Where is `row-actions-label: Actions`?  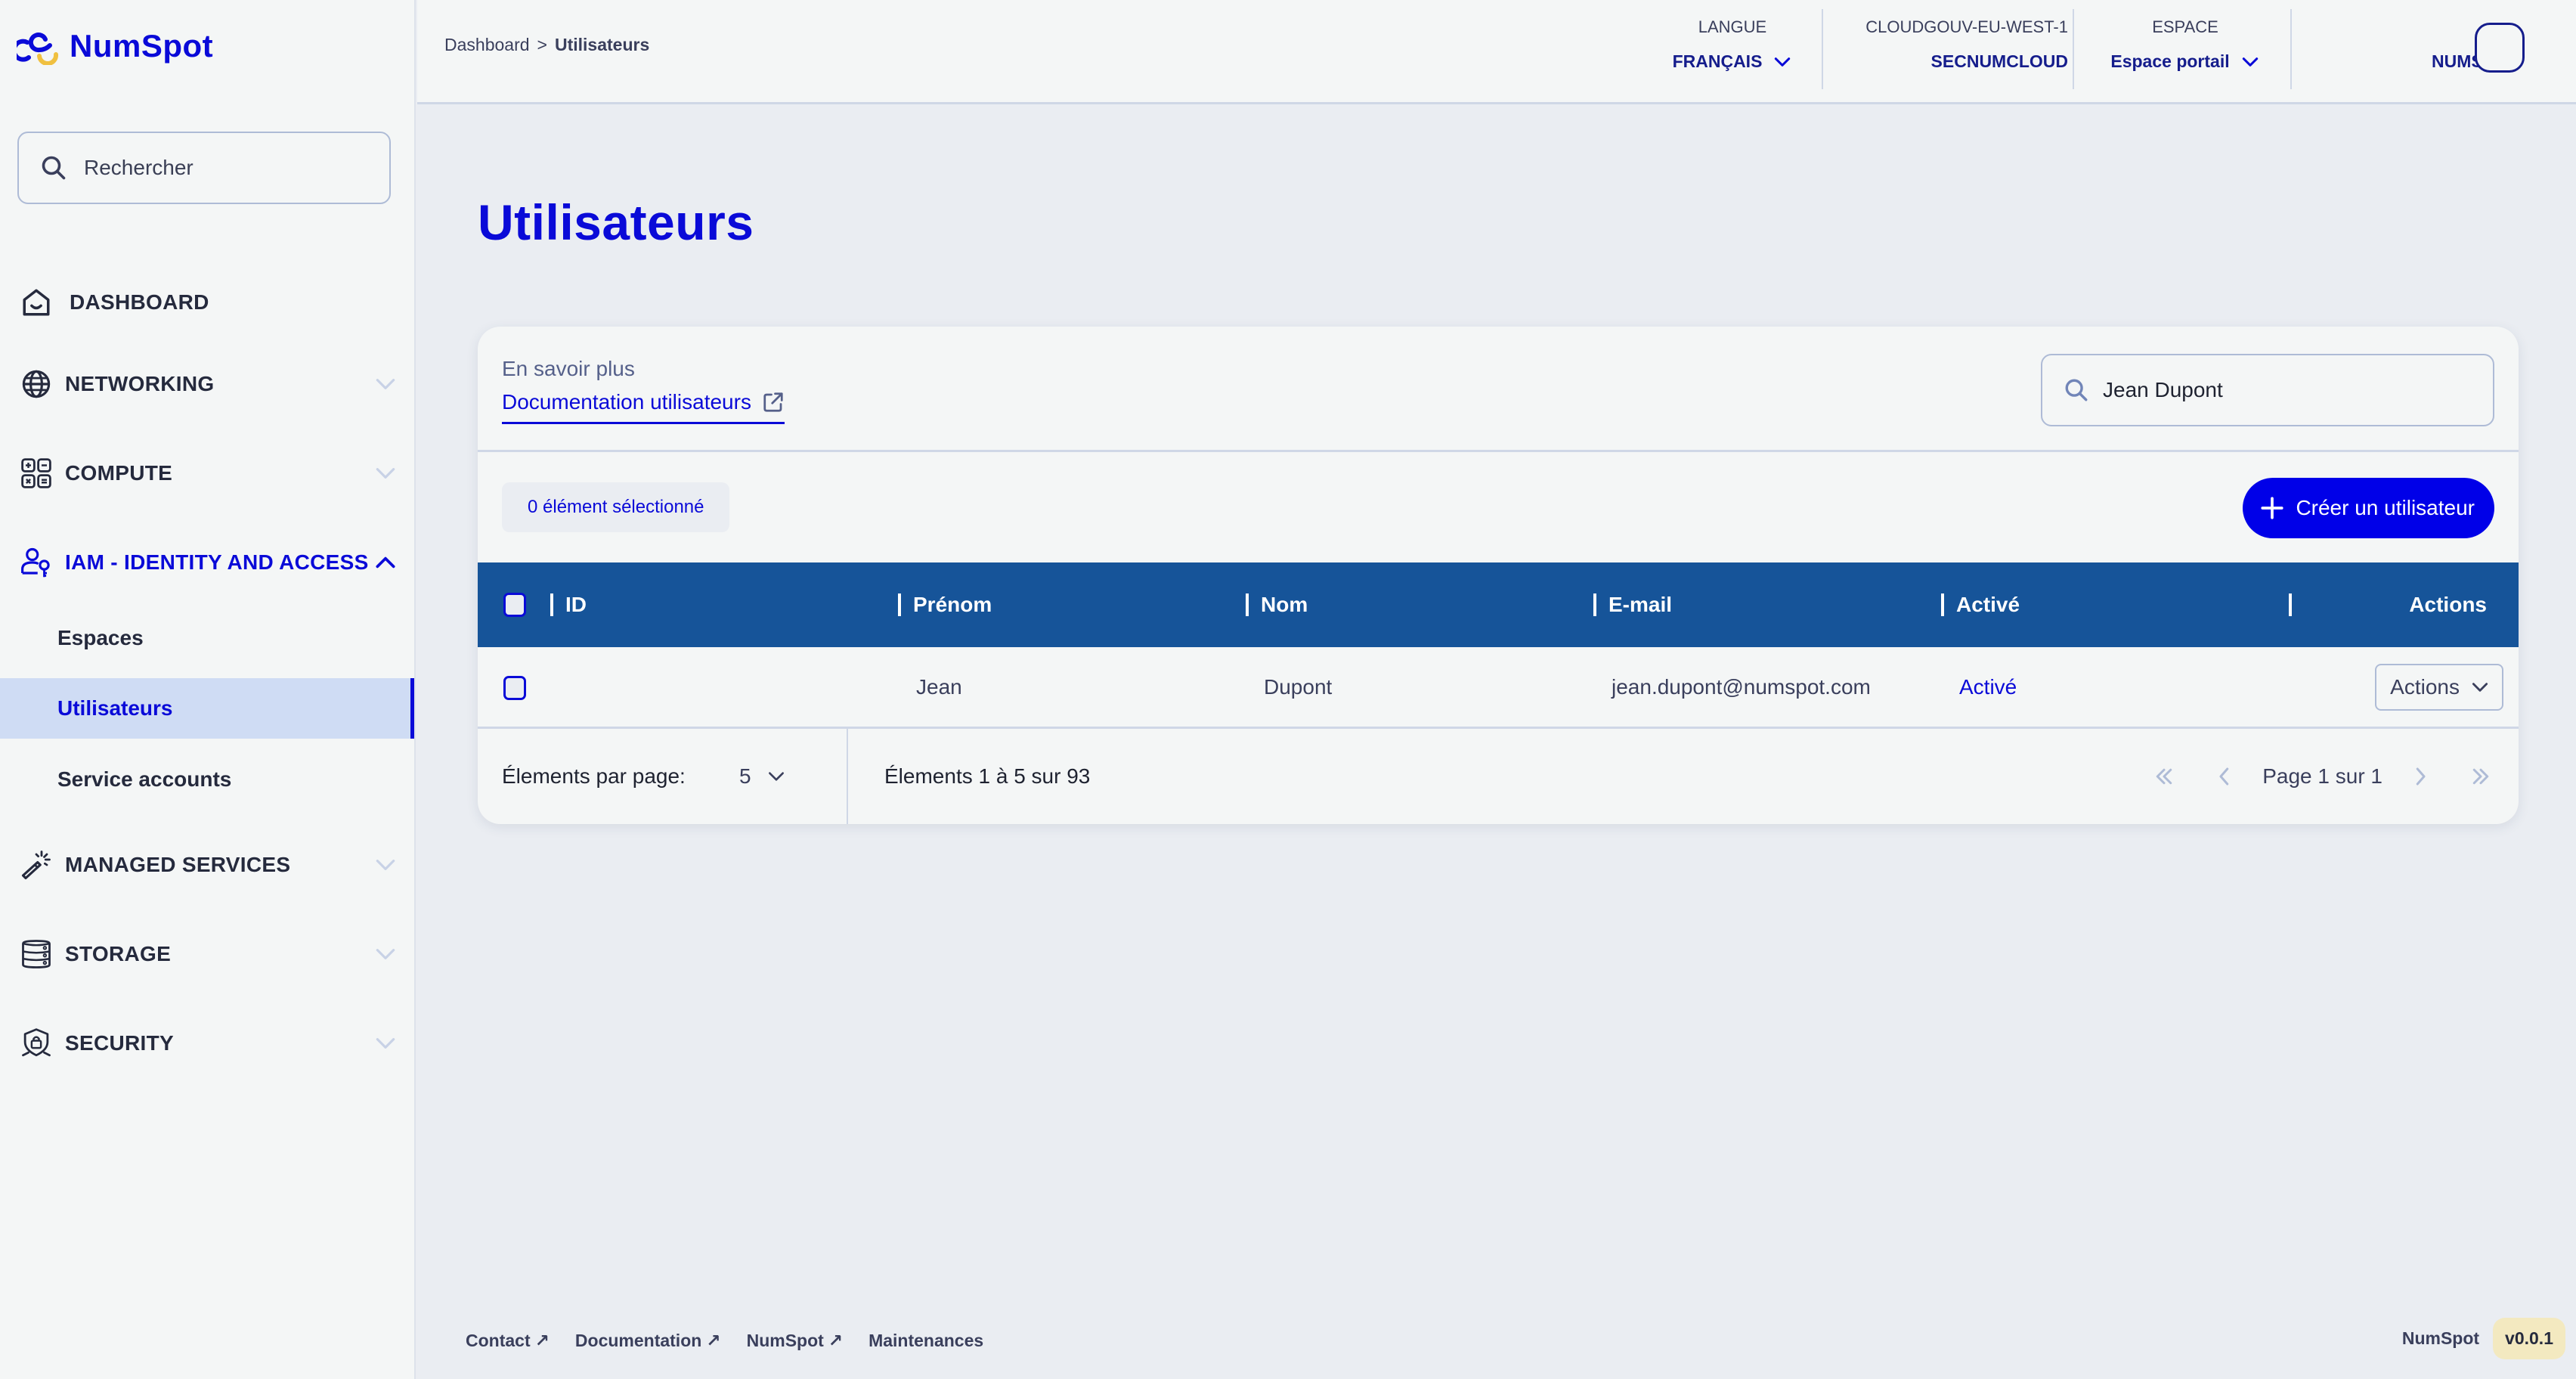
row-actions-label: Actions is located at coordinates (2425, 687).